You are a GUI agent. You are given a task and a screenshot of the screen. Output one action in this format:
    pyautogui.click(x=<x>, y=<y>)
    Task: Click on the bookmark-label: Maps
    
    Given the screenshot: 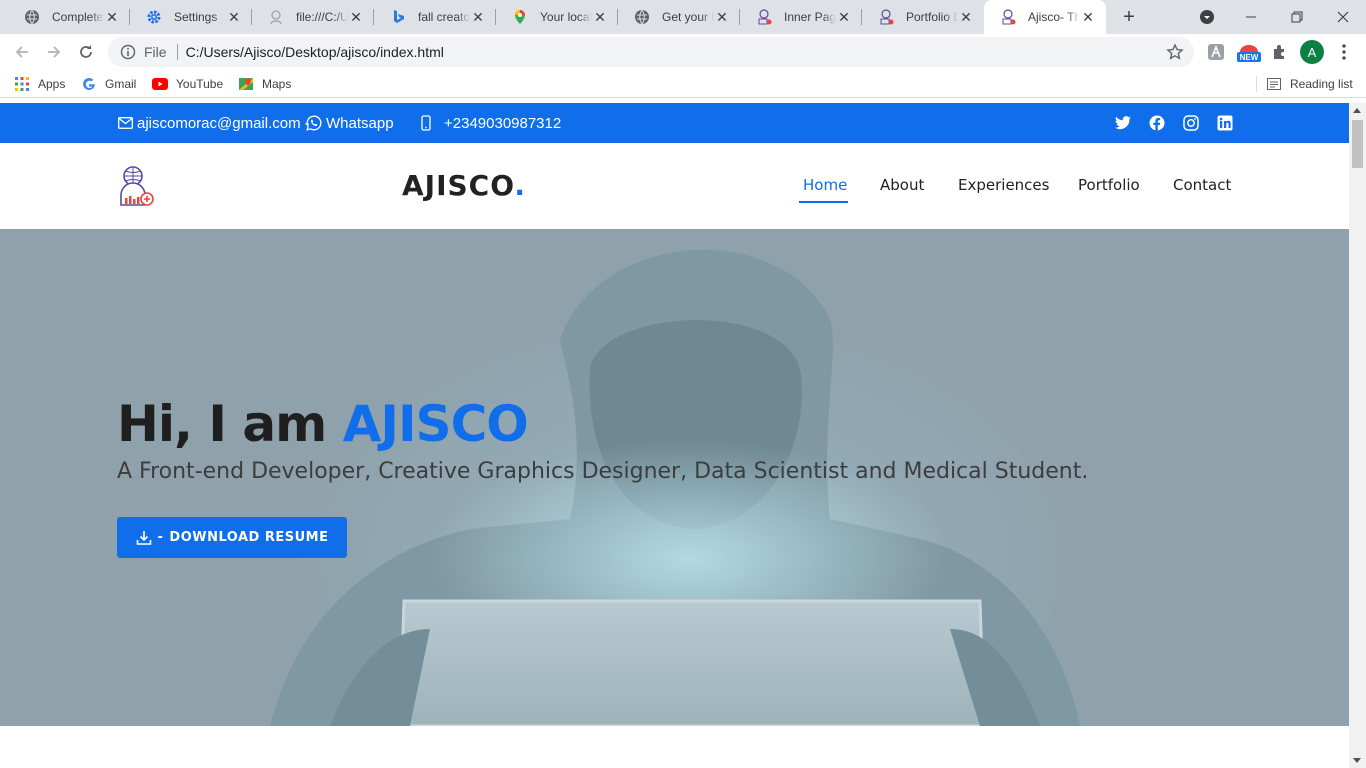 What is the action you would take?
    pyautogui.click(x=277, y=84)
    